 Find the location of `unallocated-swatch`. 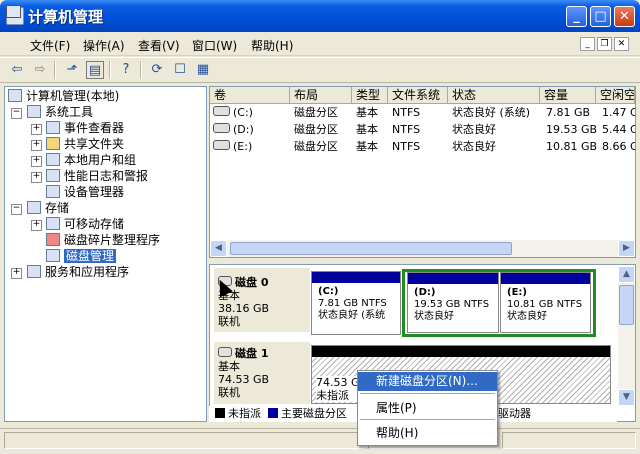

unallocated-swatch is located at coordinates (220, 413).